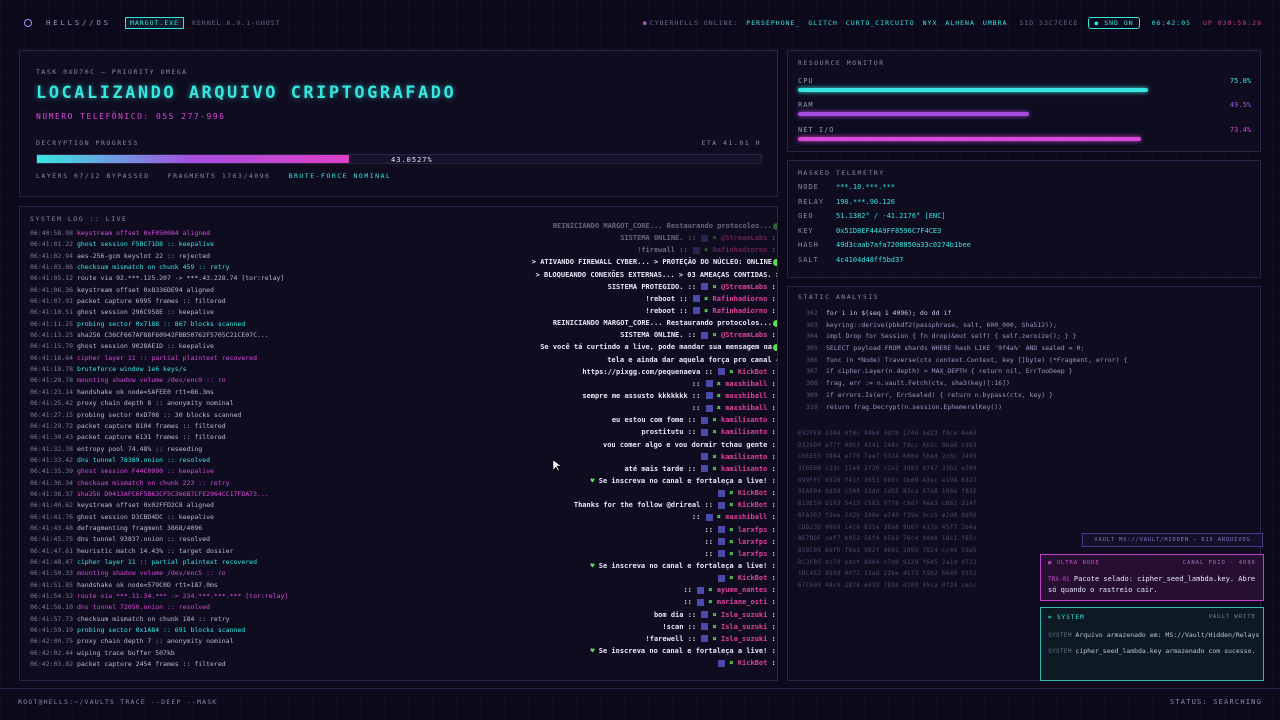  I want to click on online-user: CURTO_CIRCUITO, so click(880, 23).